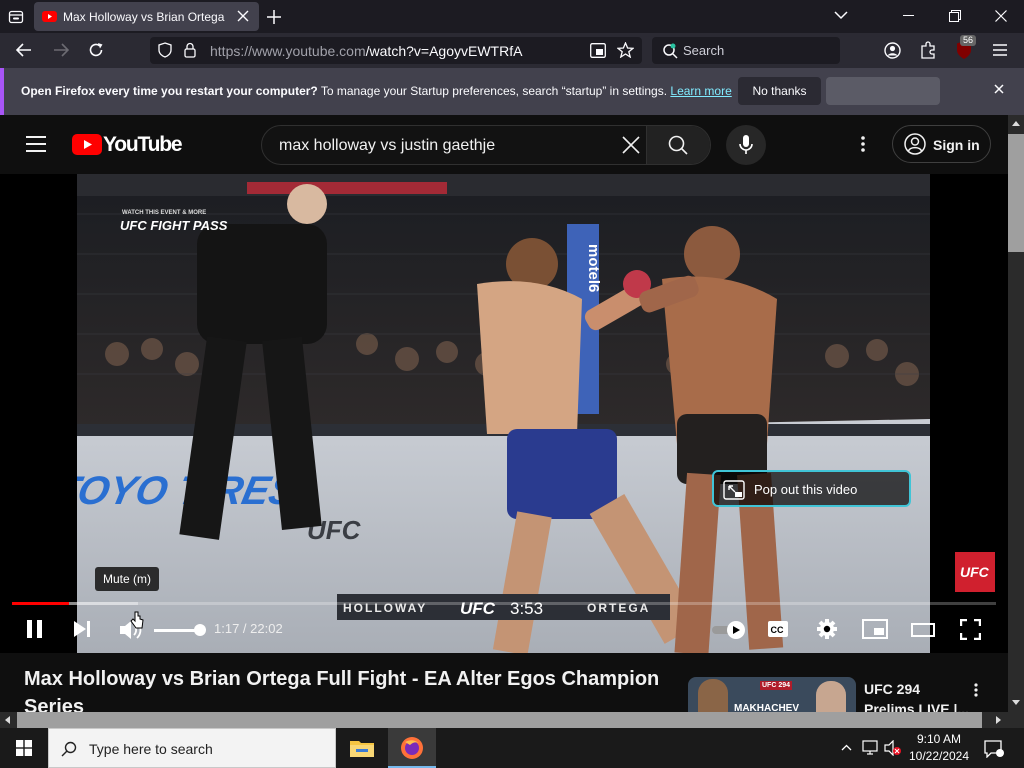 This screenshot has width=1024, height=768. What do you see at coordinates (863, 144) in the screenshot?
I see `settings-kebab-icon` at bounding box center [863, 144].